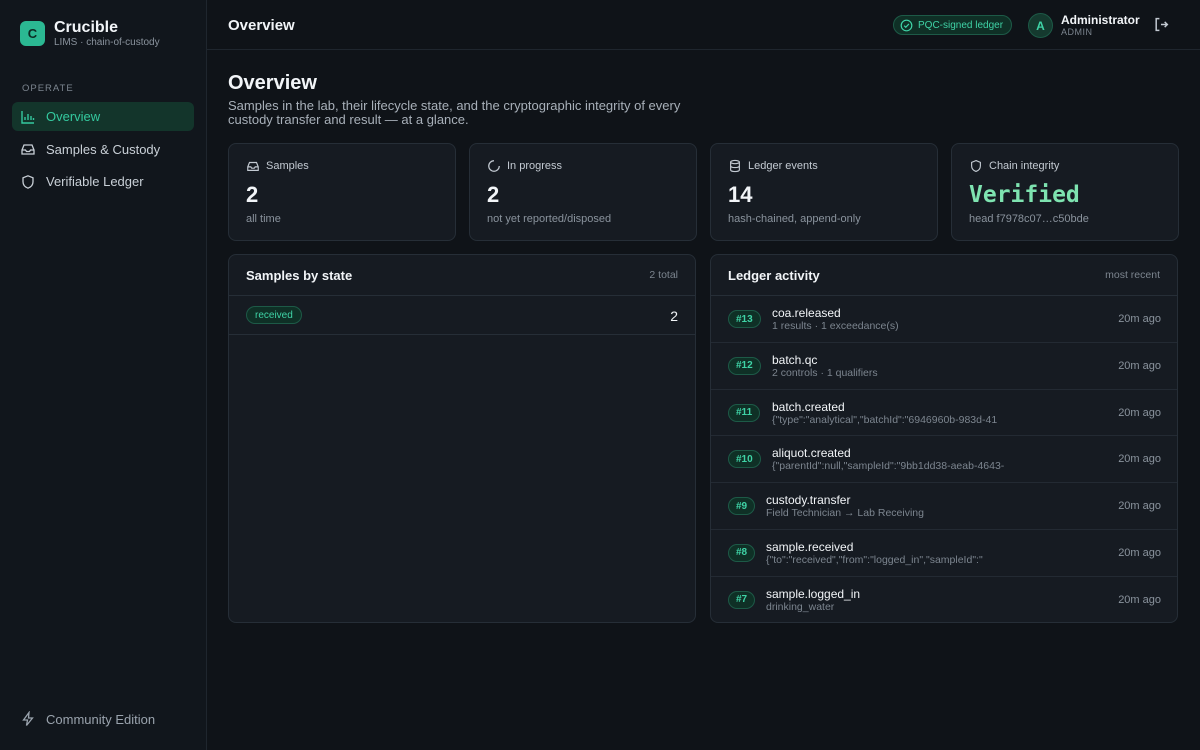 This screenshot has width=1200, height=750. Describe the element at coordinates (813, 593) in the screenshot. I see `ledger-event: sample.logged_in` at that location.